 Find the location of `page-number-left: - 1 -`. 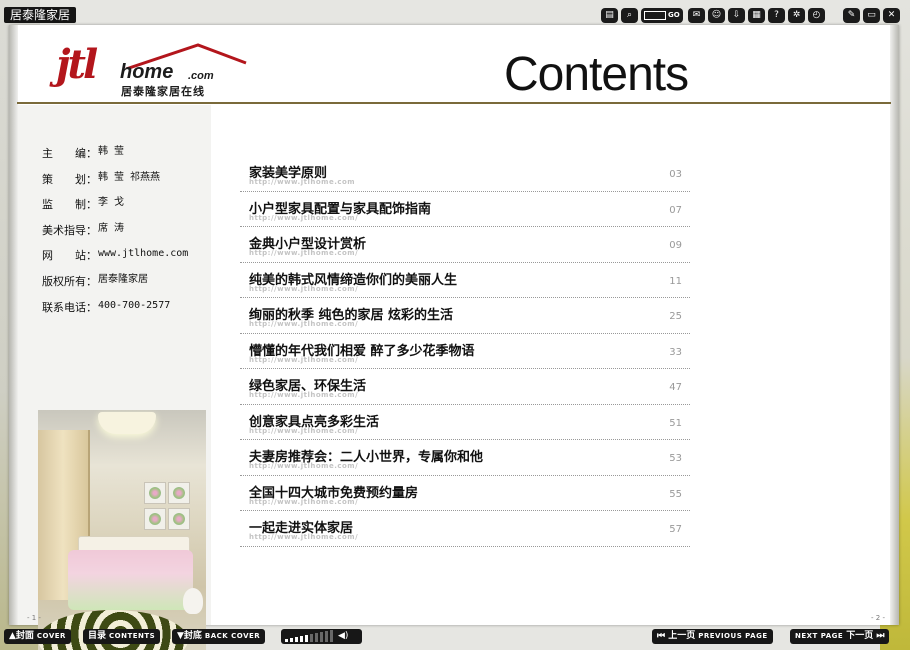

page-number-left: - 1 - is located at coordinates (34, 618).